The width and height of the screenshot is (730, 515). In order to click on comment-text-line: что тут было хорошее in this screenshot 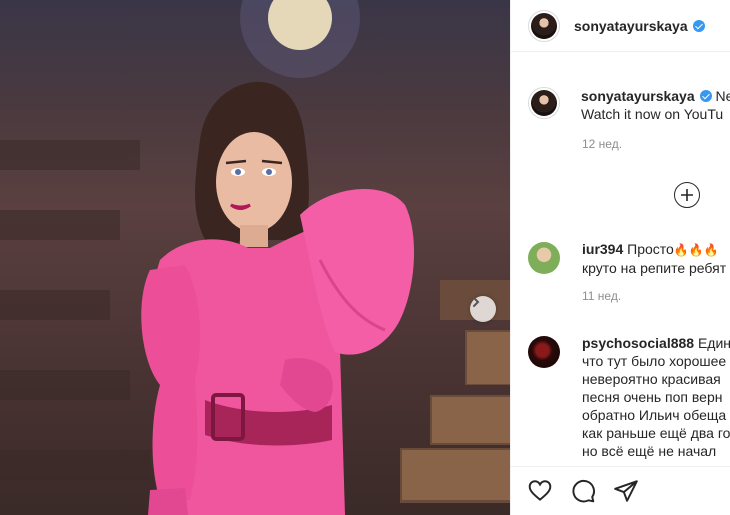, I will do `click(654, 361)`.